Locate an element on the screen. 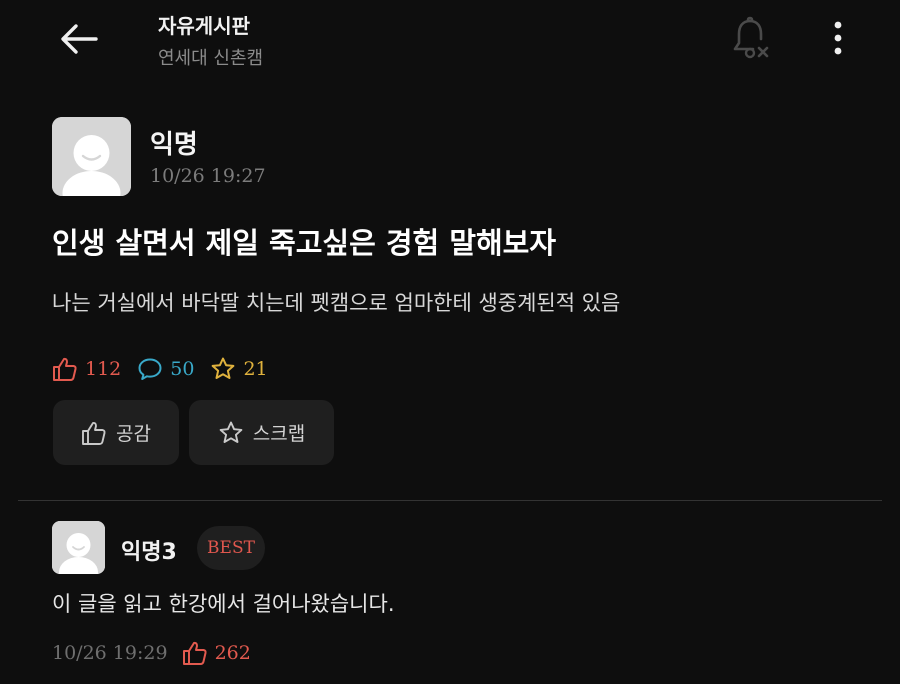 The width and height of the screenshot is (900, 684). comment-count-value: 50 is located at coordinates (182, 369).